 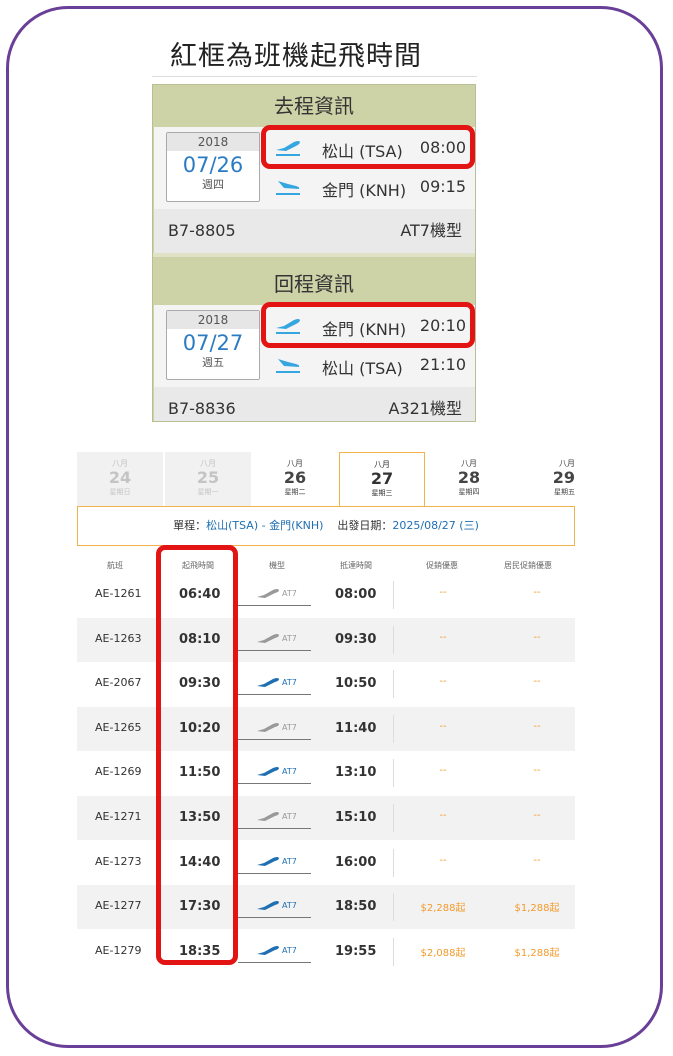 What do you see at coordinates (431, 230) in the screenshot?
I see `outbound-aircraft: AT7機型` at bounding box center [431, 230].